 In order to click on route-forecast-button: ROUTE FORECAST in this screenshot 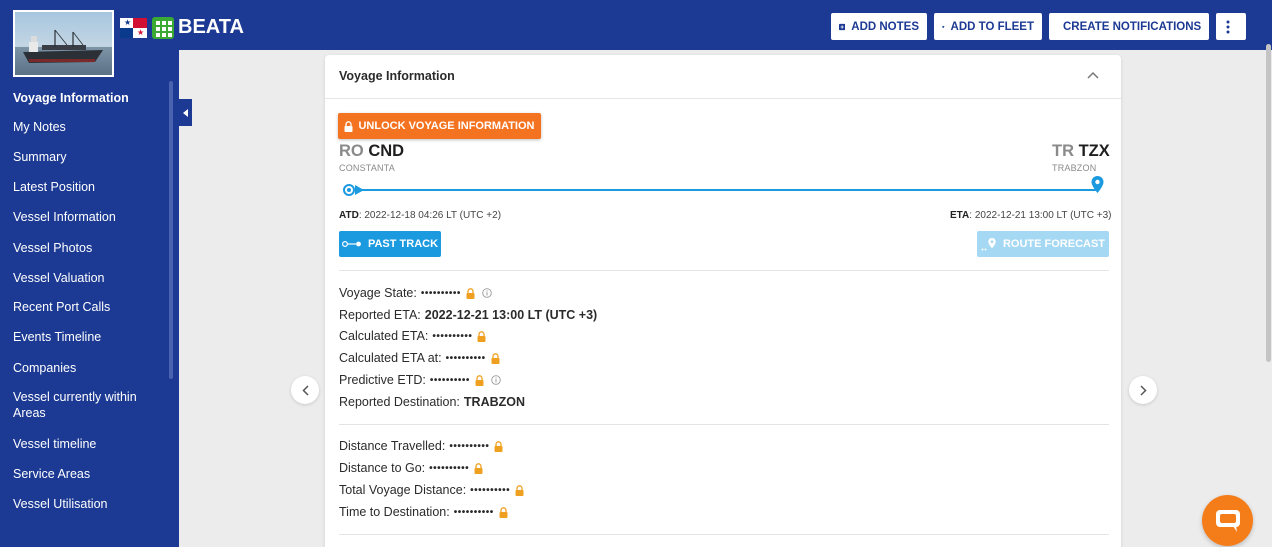, I will do `click(1043, 244)`.